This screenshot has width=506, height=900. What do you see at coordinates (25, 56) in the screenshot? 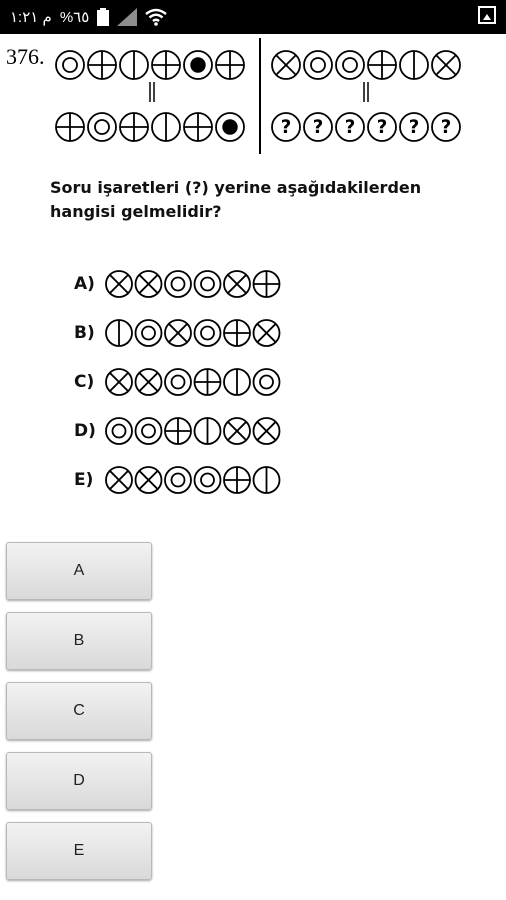
I see `question-number: 376.` at bounding box center [25, 56].